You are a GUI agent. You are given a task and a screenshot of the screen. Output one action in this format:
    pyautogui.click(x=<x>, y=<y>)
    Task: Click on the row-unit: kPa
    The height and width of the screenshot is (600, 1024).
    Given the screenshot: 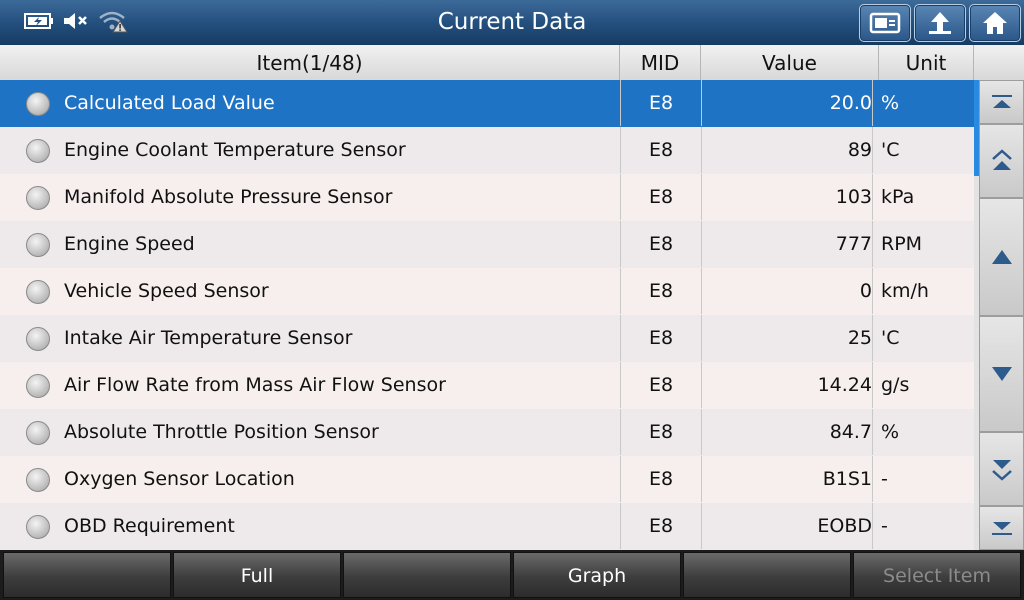 What is the action you would take?
    pyautogui.click(x=898, y=197)
    